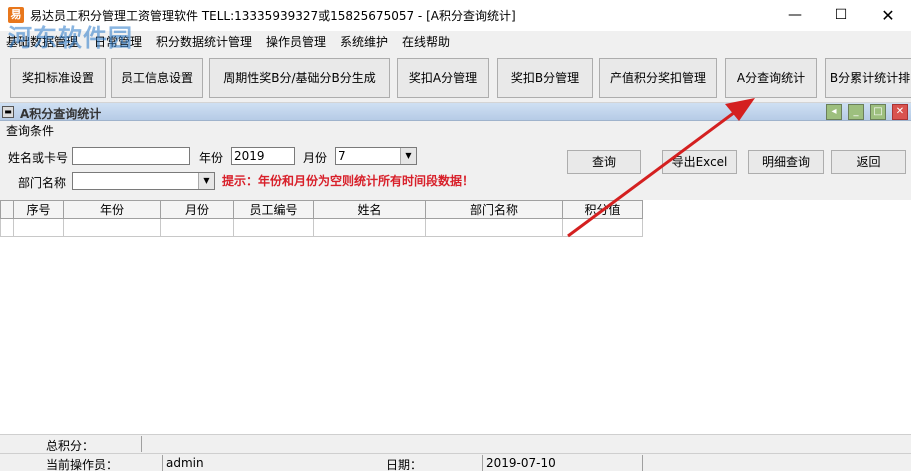  Describe the element at coordinates (841, 15) in the screenshot. I see `maximize-icon: ☐` at that location.